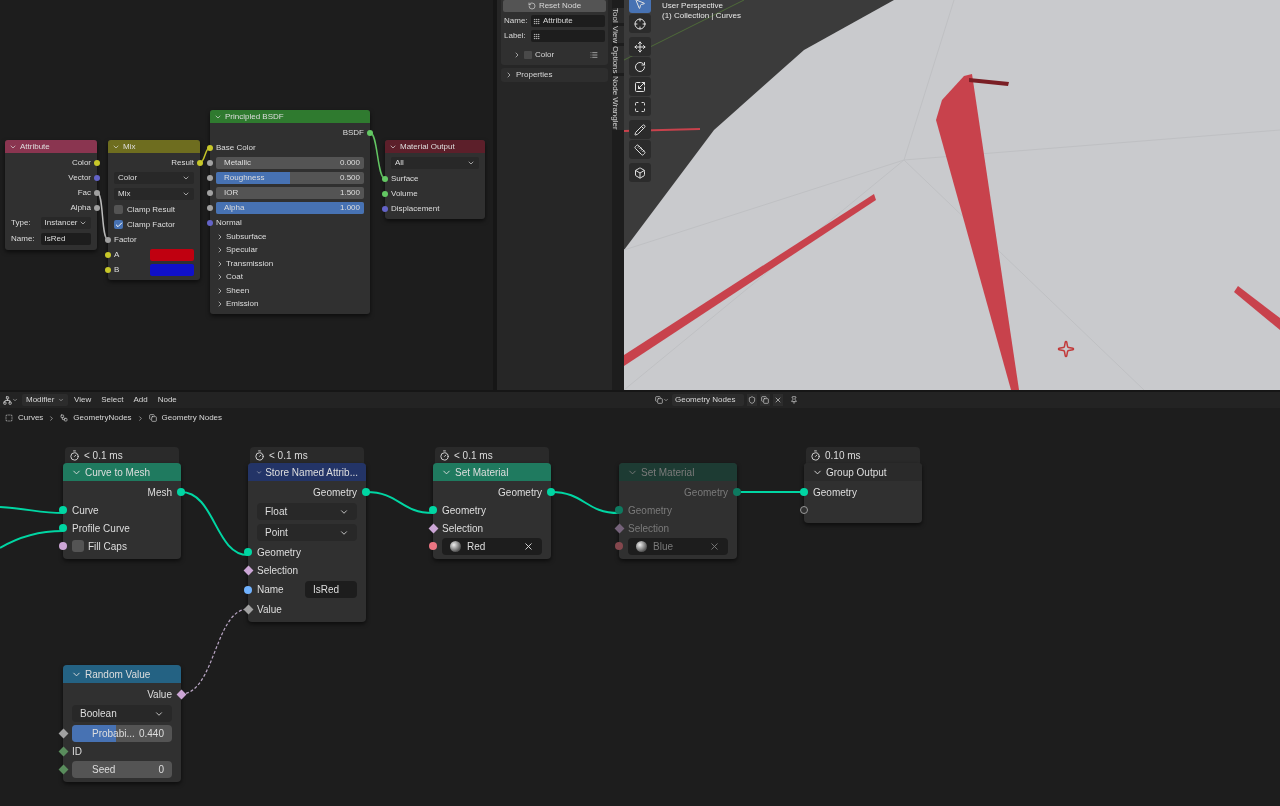 The width and height of the screenshot is (1280, 806). I want to click on sidebar-tab: Node Wrangler, so click(618, 103).